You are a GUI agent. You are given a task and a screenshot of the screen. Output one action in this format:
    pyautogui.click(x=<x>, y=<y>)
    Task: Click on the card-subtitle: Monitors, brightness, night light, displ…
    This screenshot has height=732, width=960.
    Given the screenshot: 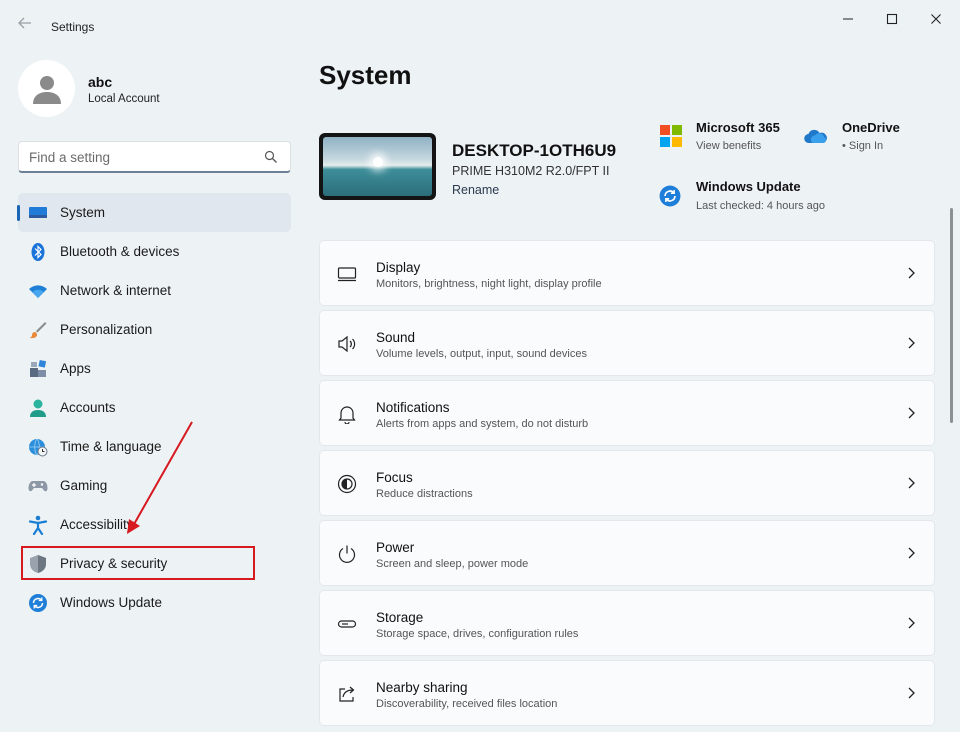 What is the action you would take?
    pyautogui.click(x=489, y=284)
    